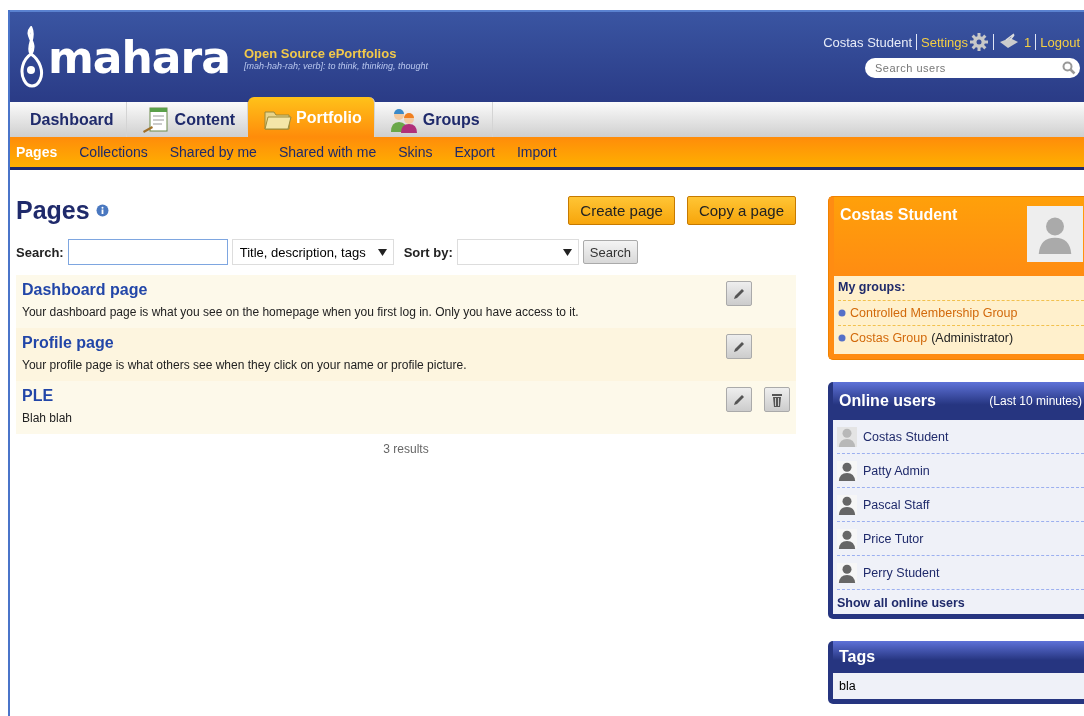  I want to click on info-icon, so click(102, 210).